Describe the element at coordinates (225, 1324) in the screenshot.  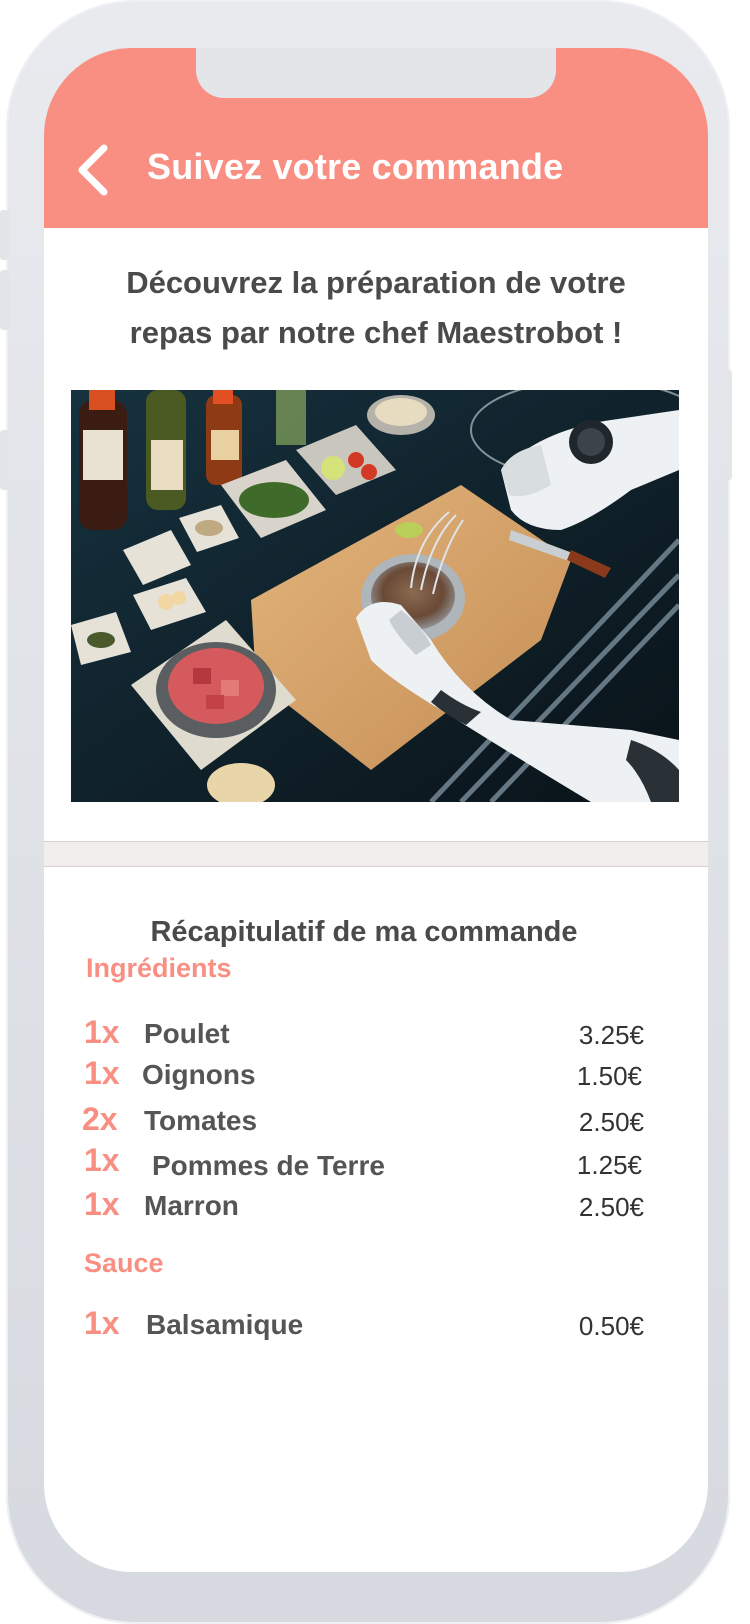
I see `item-name: Balsamique` at that location.